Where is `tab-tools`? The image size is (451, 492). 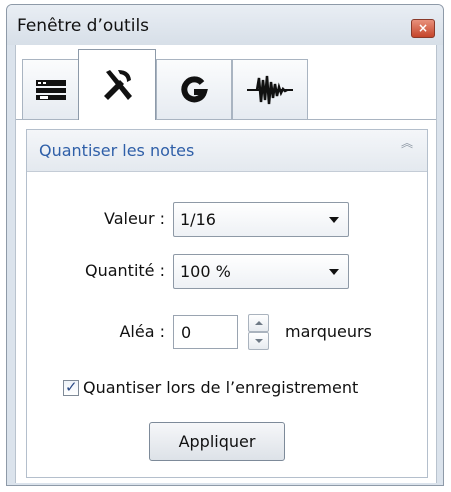
tab-tools is located at coordinates (117, 84).